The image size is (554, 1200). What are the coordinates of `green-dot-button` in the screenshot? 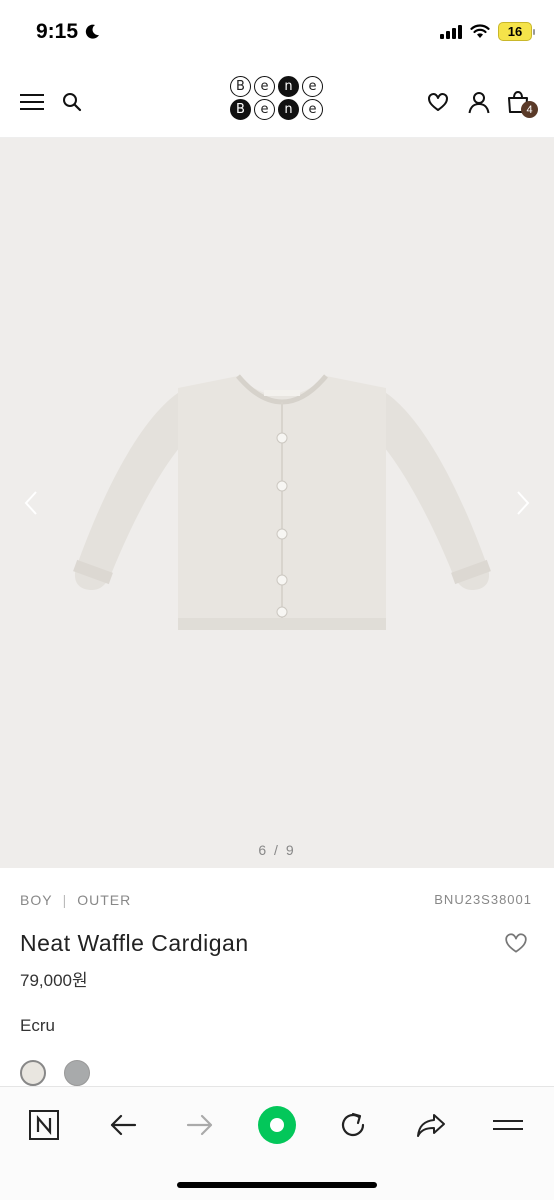 It's located at (277, 1125).